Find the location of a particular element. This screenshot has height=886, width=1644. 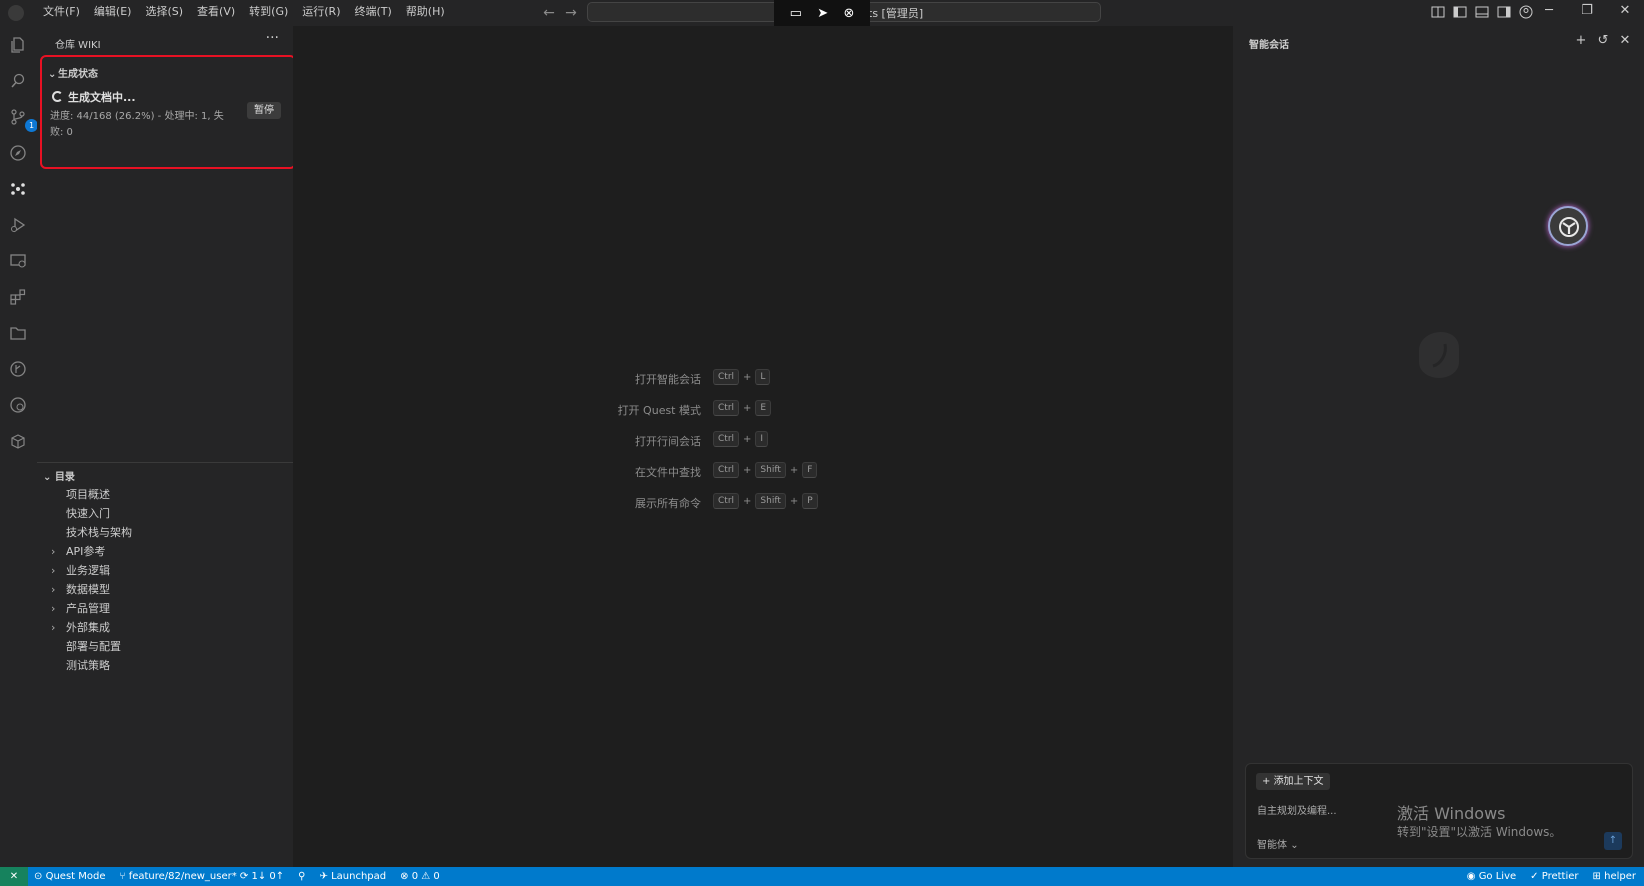

close-circle-icon: ⊗ is located at coordinates (848, 13).